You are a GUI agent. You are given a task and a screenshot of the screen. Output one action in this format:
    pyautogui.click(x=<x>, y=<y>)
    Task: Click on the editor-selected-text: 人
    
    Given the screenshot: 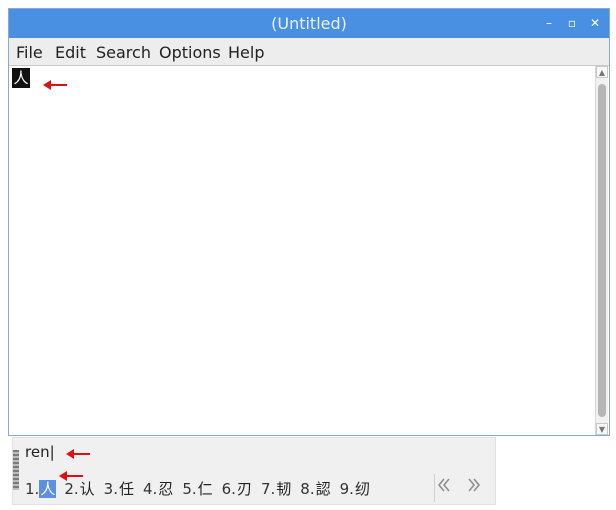 What is the action you would take?
    pyautogui.click(x=21, y=78)
    